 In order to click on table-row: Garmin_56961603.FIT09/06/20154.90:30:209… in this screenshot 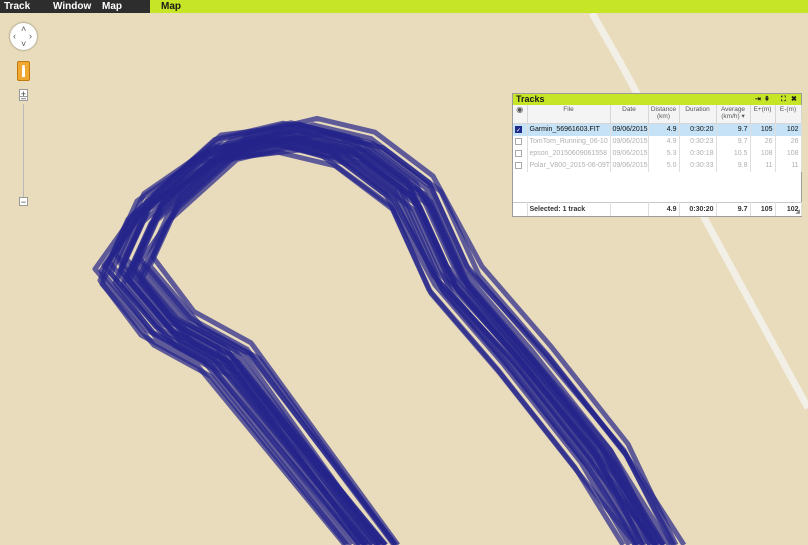, I will do `click(657, 129)`.